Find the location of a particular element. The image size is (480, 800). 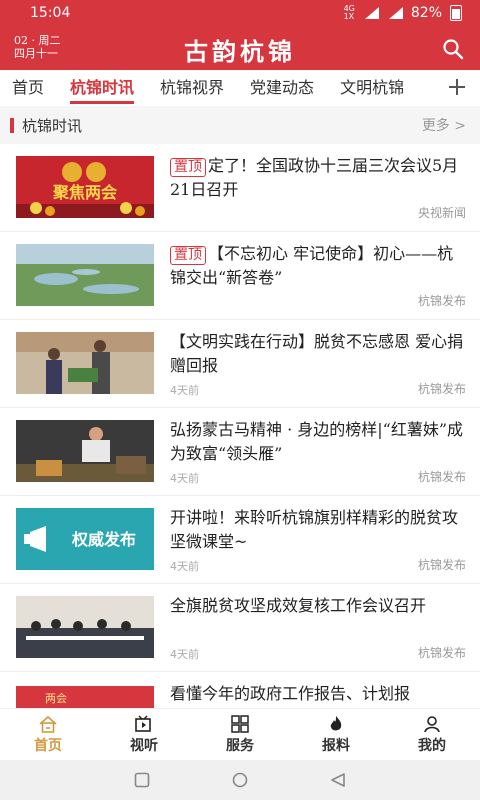

tab-home: 首页 is located at coordinates (28, 88).